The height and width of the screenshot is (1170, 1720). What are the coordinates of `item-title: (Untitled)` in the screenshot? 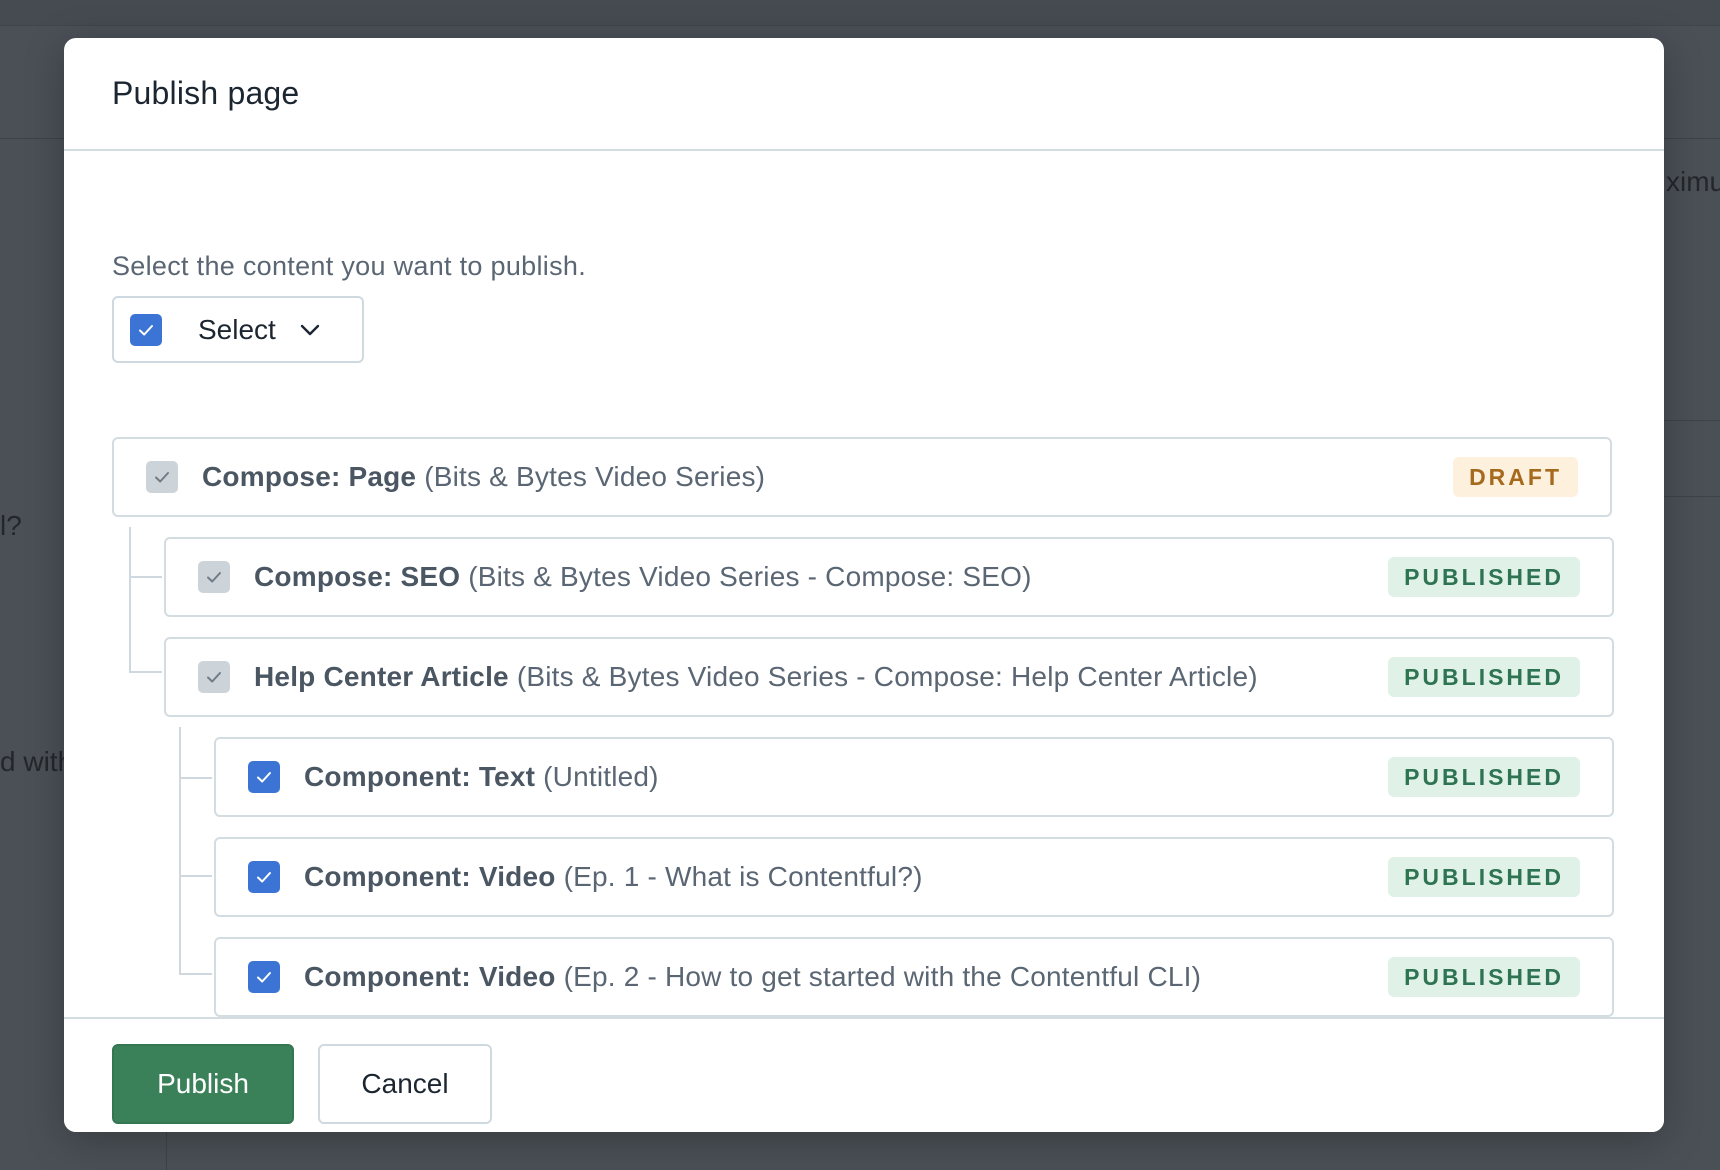 It's located at (601, 776).